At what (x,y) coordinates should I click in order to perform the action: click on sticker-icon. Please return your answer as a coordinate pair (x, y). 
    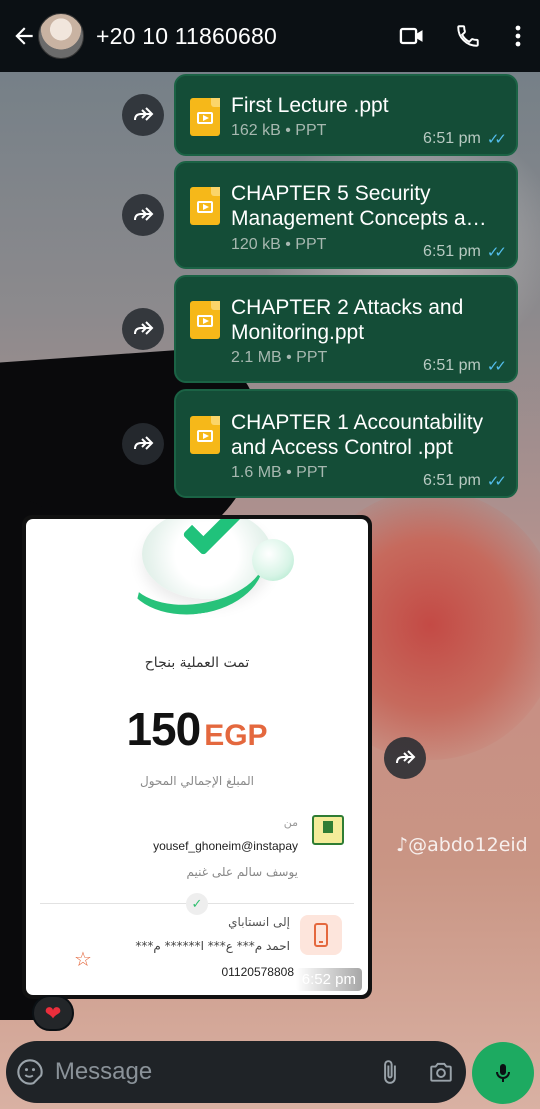
    Looking at the image, I should click on (30, 1072).